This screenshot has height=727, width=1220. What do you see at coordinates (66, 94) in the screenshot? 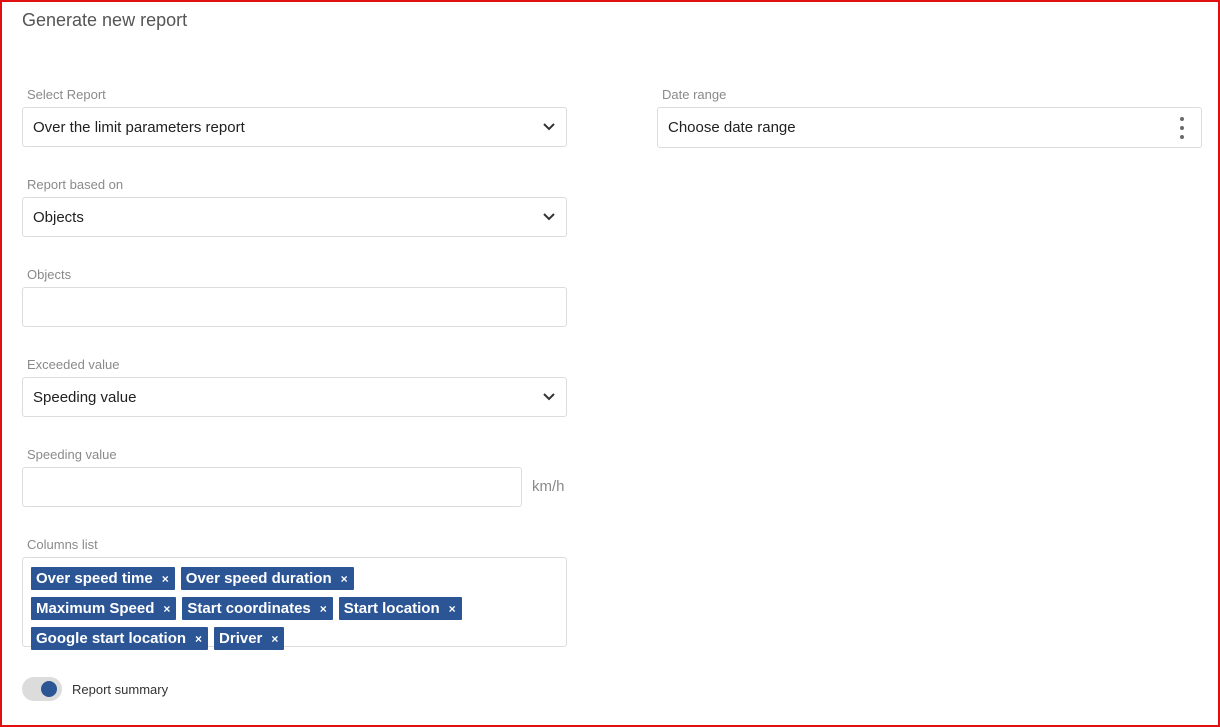
I see `select-report-label: Select Report` at bounding box center [66, 94].